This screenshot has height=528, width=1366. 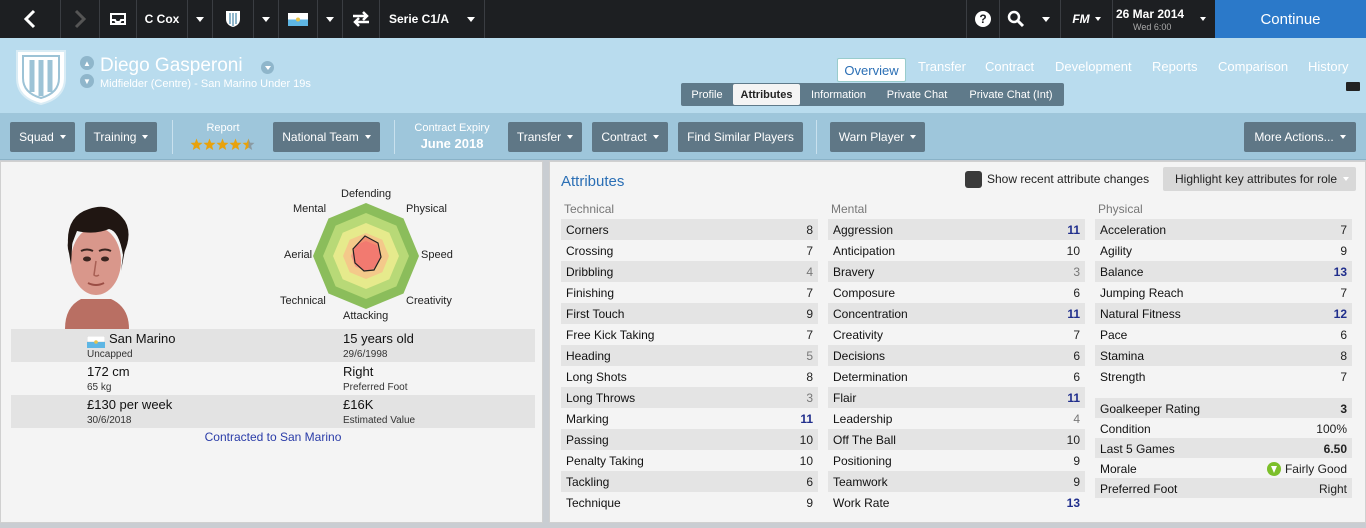 What do you see at coordinates (1175, 66) in the screenshot?
I see `tab-reports: Reports` at bounding box center [1175, 66].